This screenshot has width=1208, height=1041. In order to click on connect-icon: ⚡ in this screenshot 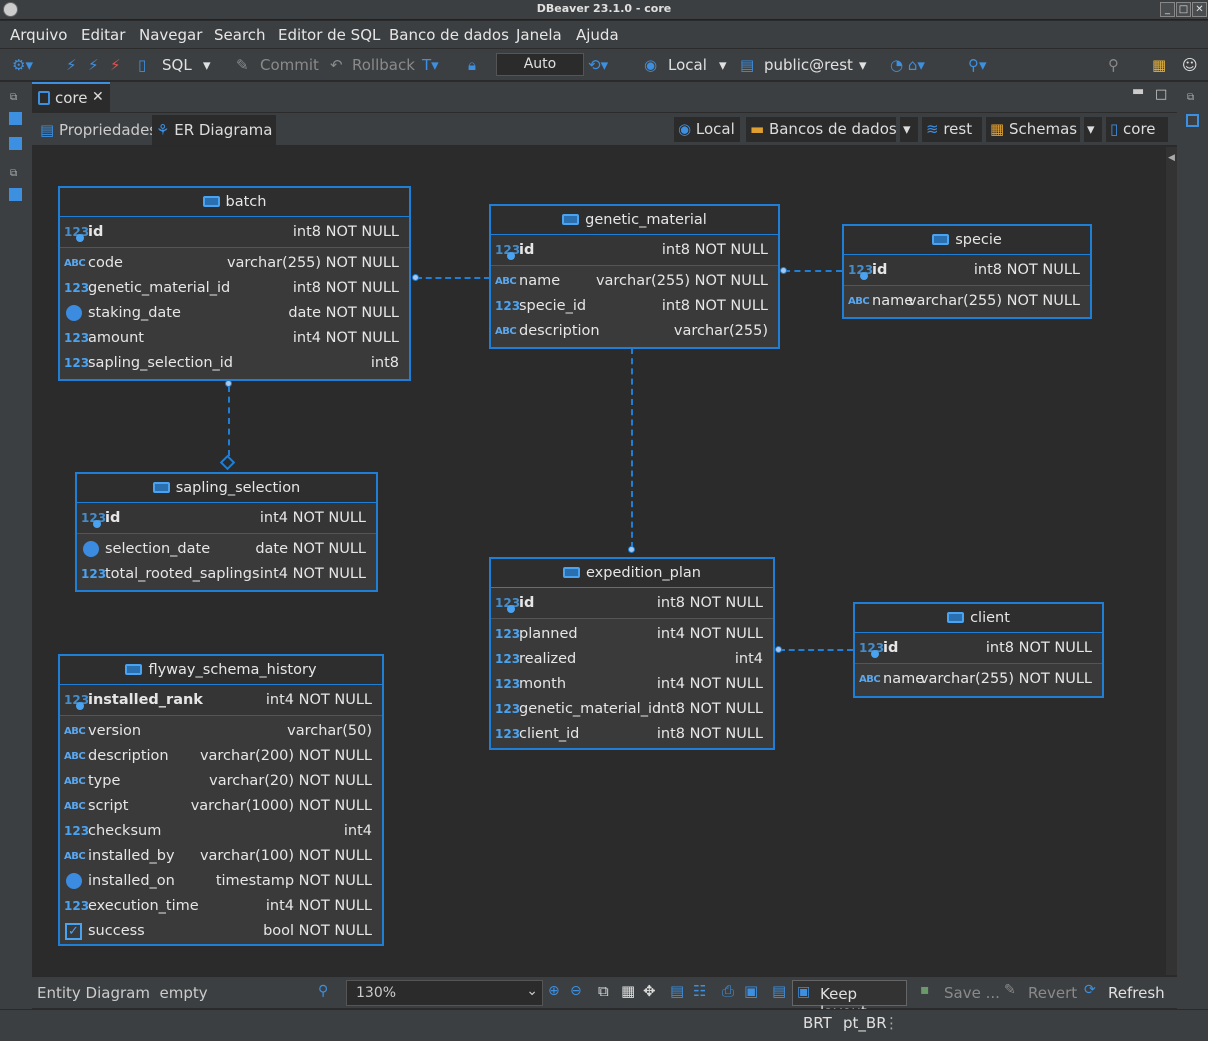, I will do `click(71, 65)`.